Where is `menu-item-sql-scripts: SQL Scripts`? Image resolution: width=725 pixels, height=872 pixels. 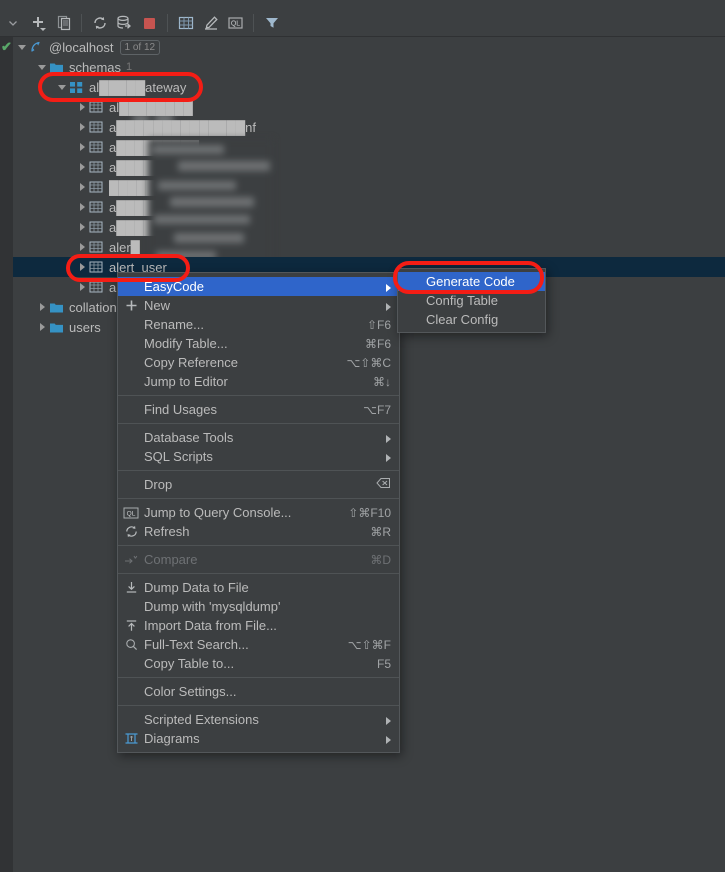 menu-item-sql-scripts: SQL Scripts is located at coordinates (258, 456).